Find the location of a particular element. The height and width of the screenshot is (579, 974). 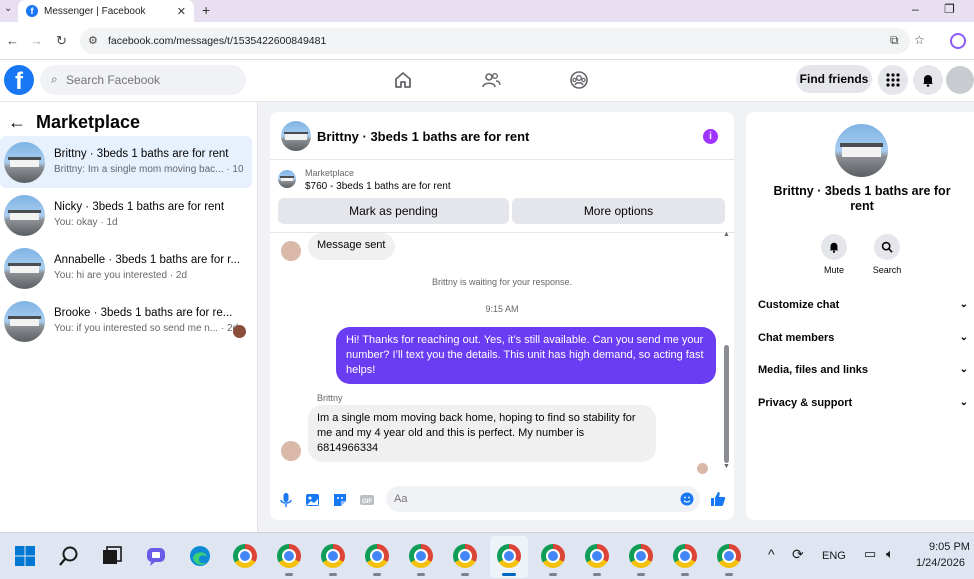

media-files-links-section: Media, files and links ⌄ is located at coordinates (863, 374).